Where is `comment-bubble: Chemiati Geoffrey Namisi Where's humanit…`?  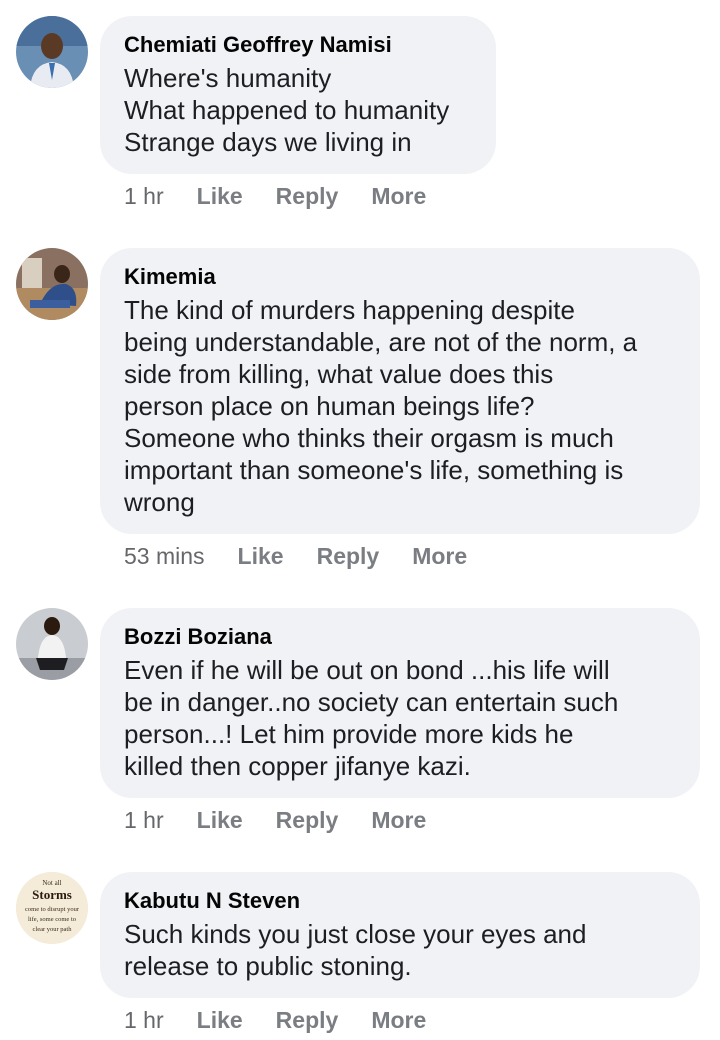 comment-bubble: Chemiati Geoffrey Namisi Where's humanit… is located at coordinates (298, 95).